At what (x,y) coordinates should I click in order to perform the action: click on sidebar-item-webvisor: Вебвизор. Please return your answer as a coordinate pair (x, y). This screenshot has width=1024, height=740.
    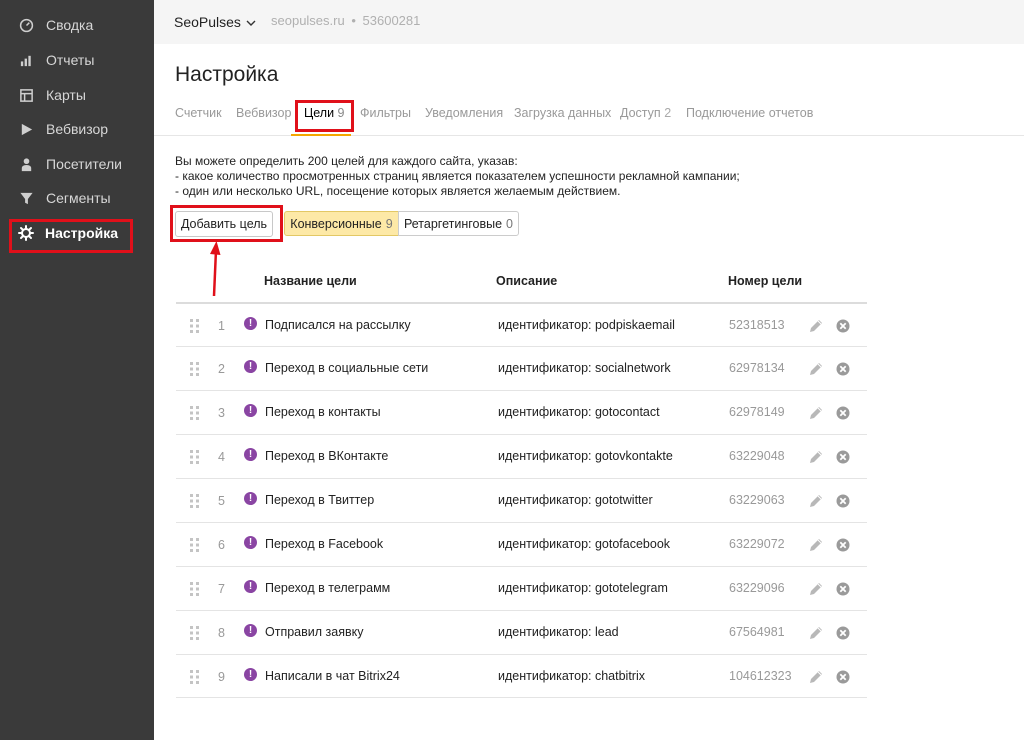
    Looking at the image, I should click on (77, 129).